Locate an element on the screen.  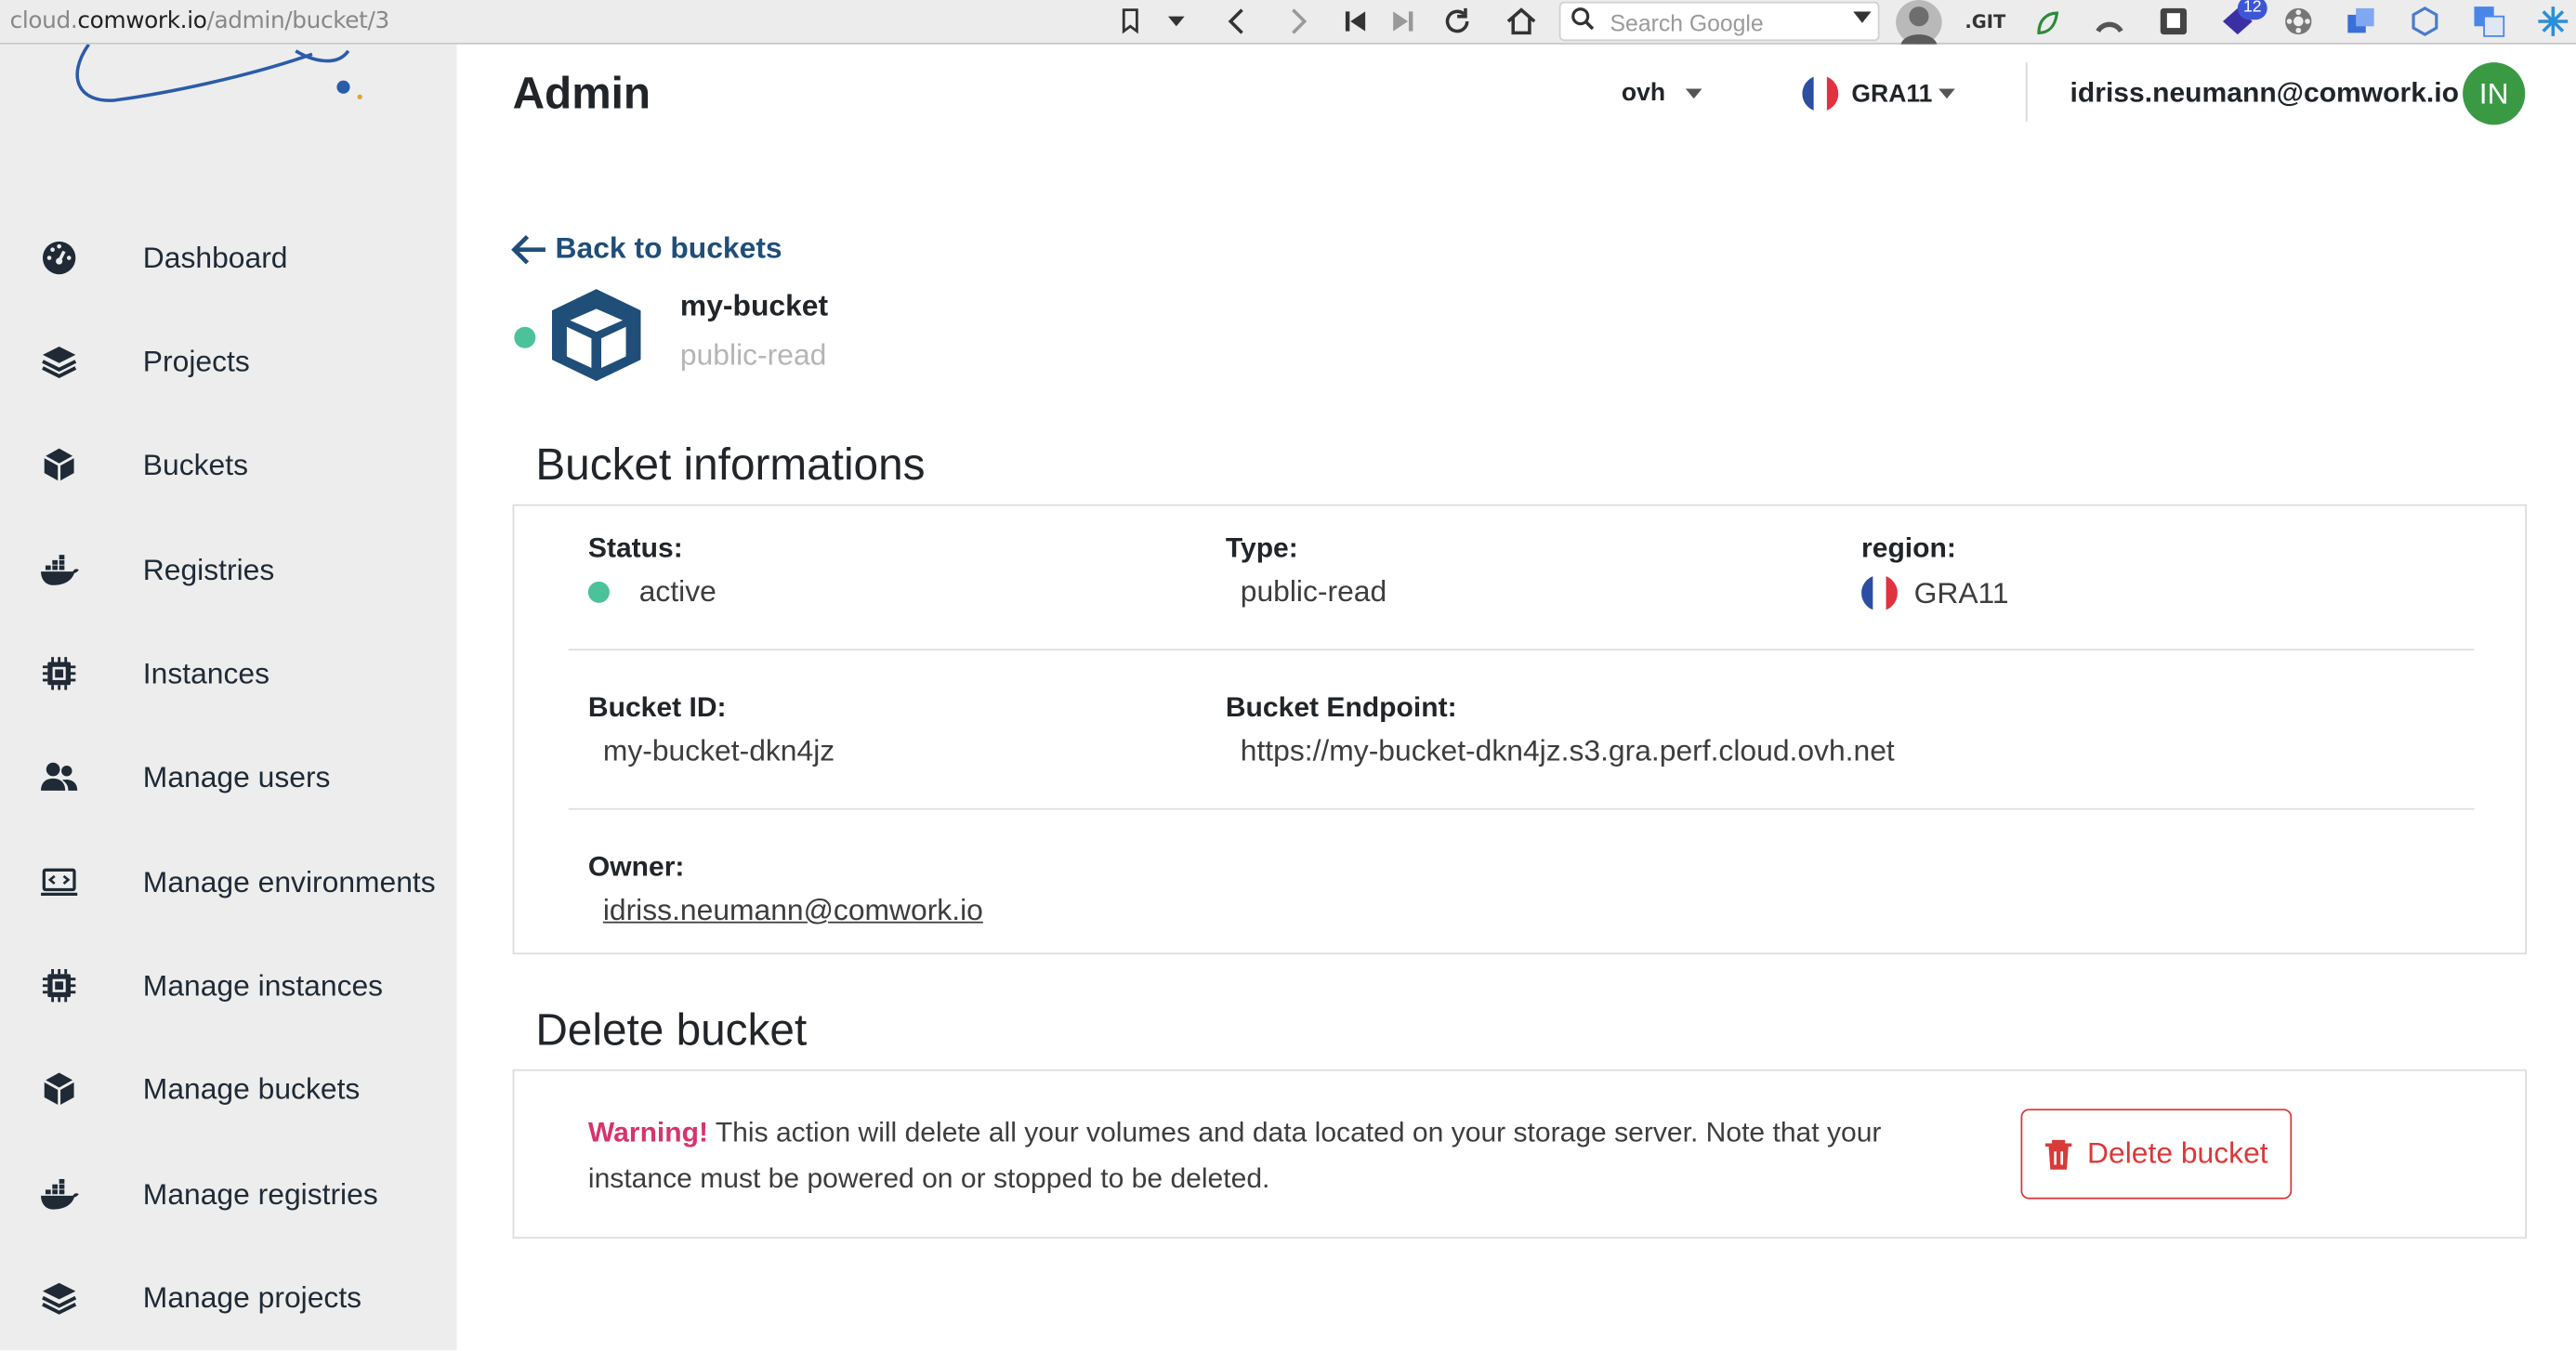
skip-back-icon is located at coordinates (1355, 21).